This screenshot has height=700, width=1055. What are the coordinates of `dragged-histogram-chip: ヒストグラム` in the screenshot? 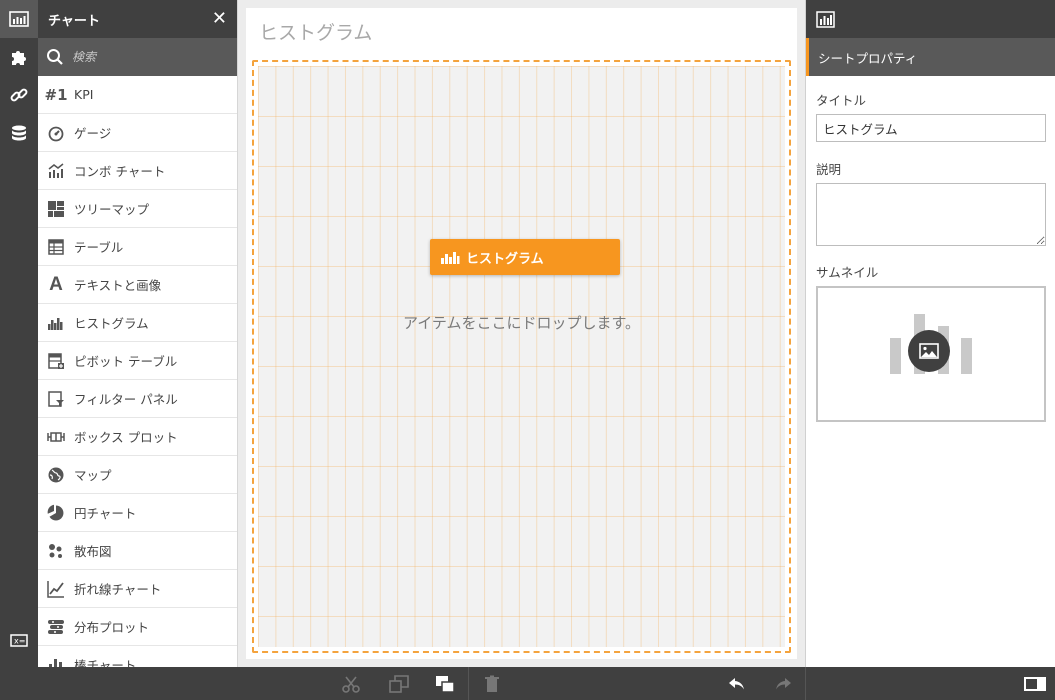 It's located at (525, 257).